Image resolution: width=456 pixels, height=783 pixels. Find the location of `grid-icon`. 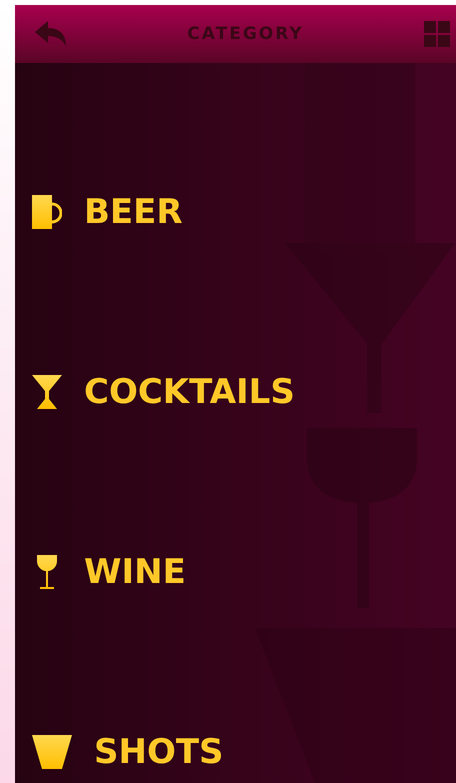

grid-icon is located at coordinates (437, 34).